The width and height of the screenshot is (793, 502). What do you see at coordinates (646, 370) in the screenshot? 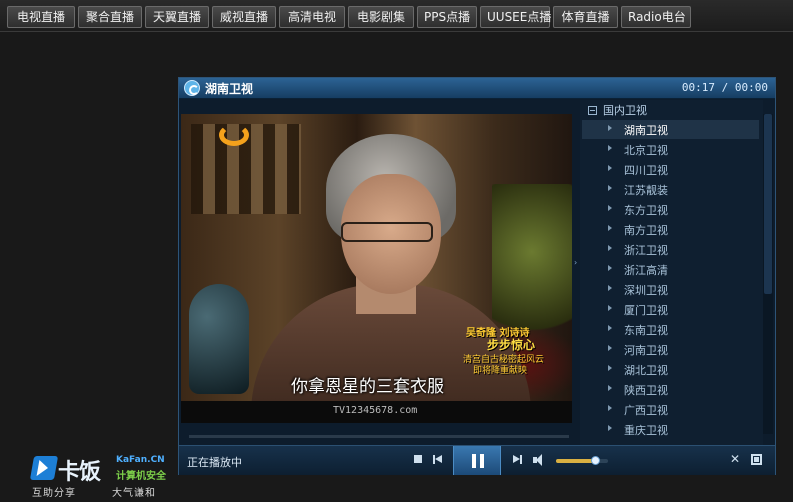
I see `channel-label: 湖北卫视` at bounding box center [646, 370].